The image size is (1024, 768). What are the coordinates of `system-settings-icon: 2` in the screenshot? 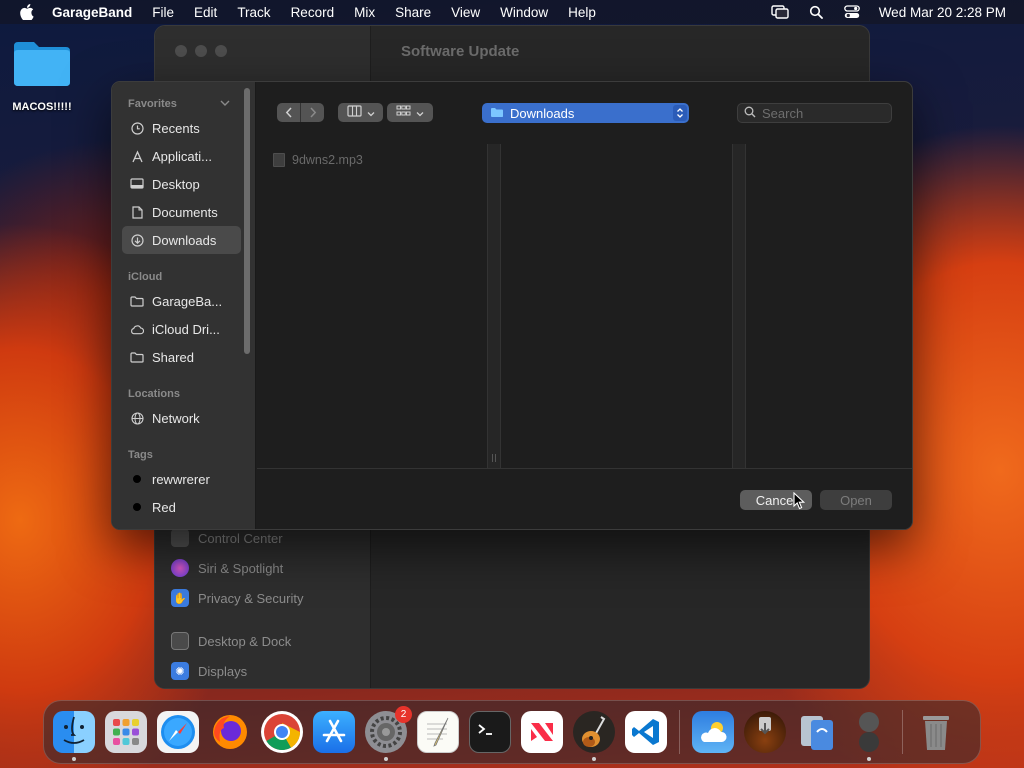 It's located at (388, 733).